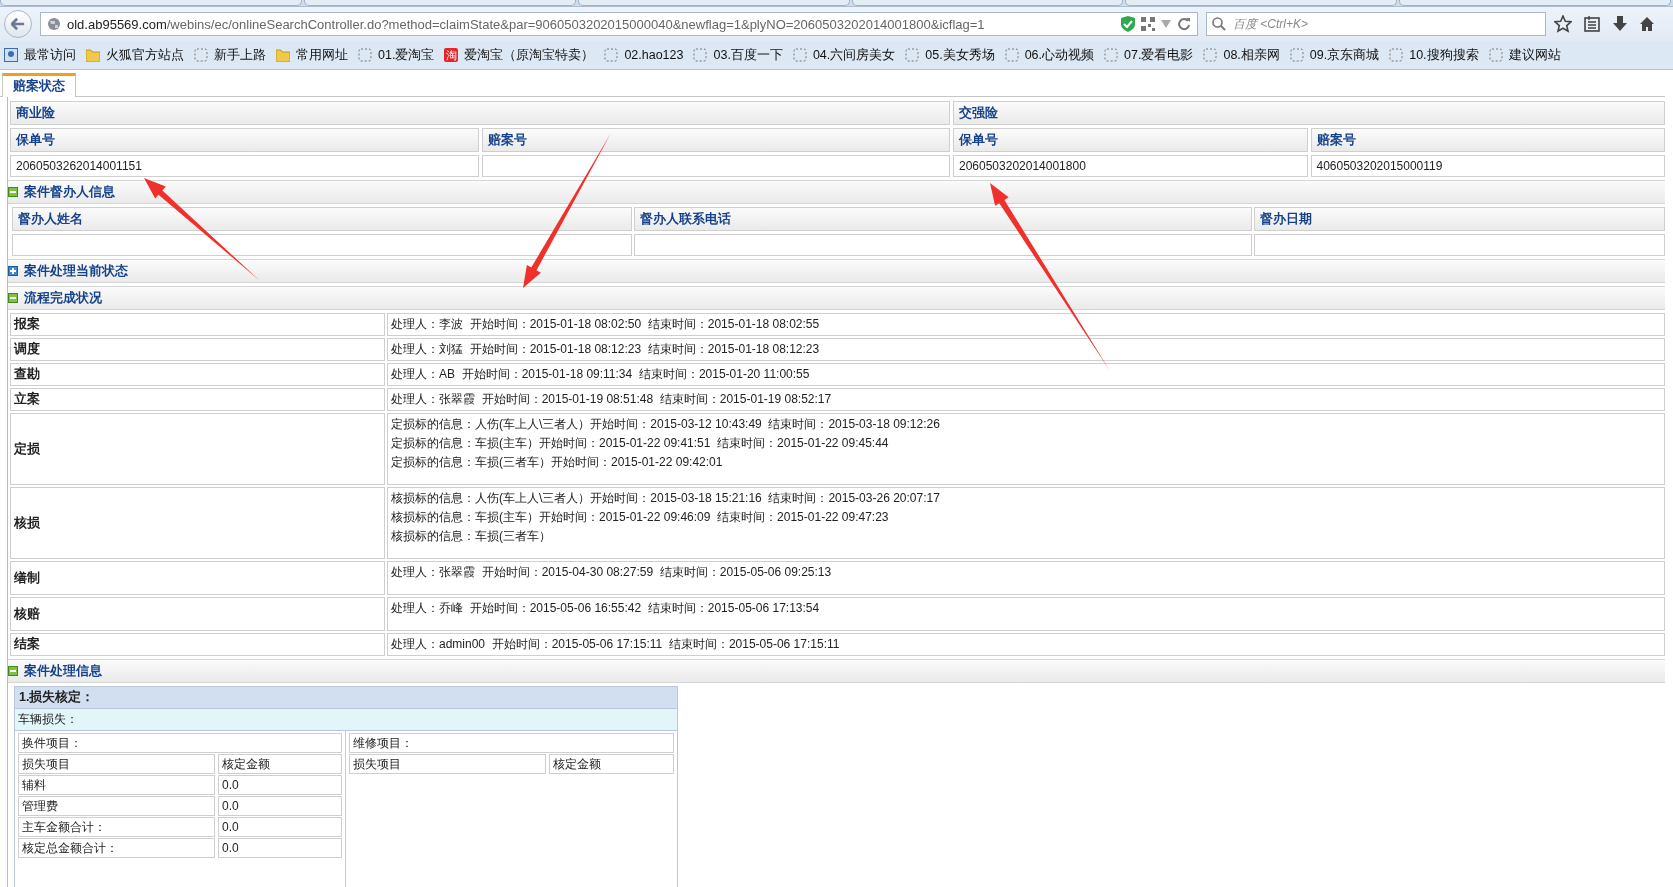 The image size is (1673, 887). I want to click on section-header: 案件处理信息, so click(836, 671).